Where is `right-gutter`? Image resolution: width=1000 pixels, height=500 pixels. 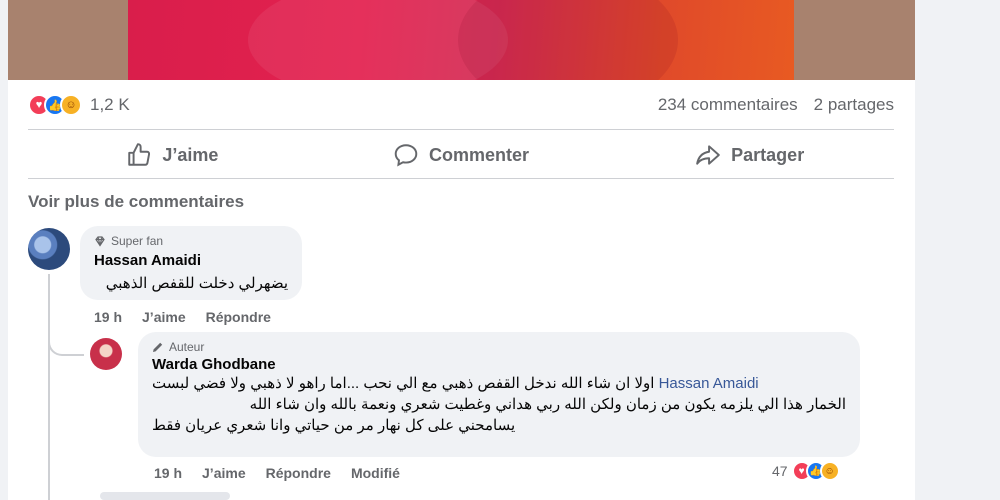 right-gutter is located at coordinates (957, 250).